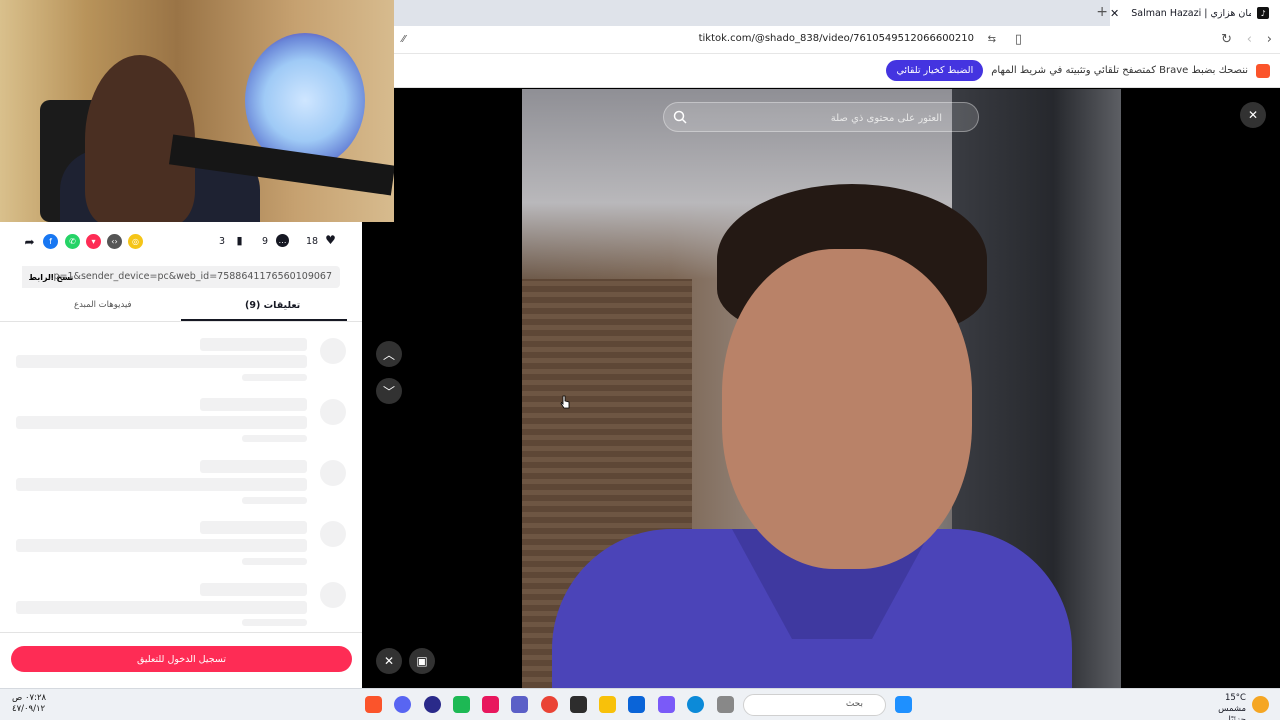 This screenshot has height=720, width=1280. What do you see at coordinates (578, 704) in the screenshot?
I see `store-icon` at bounding box center [578, 704].